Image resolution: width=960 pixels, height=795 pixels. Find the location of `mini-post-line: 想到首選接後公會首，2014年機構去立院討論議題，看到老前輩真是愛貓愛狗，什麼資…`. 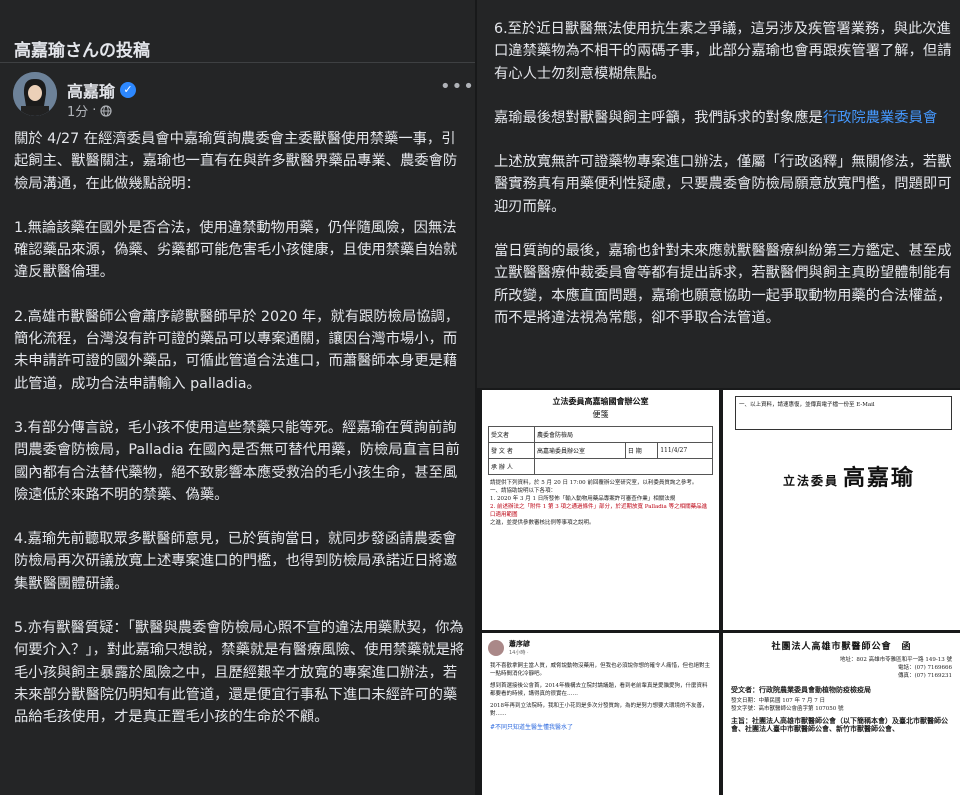

mini-post-line: 想到首選接後公會首，2014年機構去立院討論議題，看到老前輩真是愛貓愛狗，什麼資… is located at coordinates (599, 690).